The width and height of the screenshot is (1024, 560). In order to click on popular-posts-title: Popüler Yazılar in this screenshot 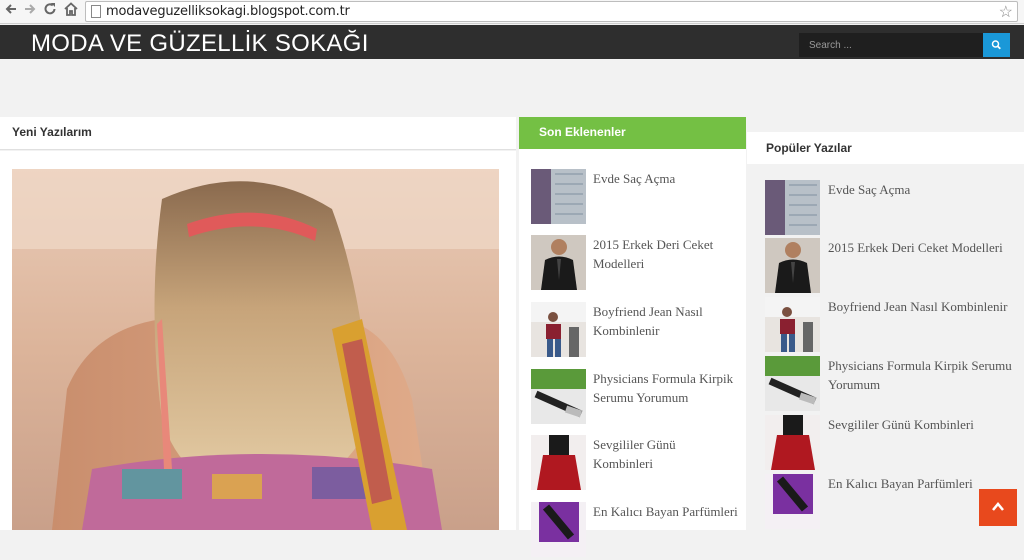, I will do `click(809, 148)`.